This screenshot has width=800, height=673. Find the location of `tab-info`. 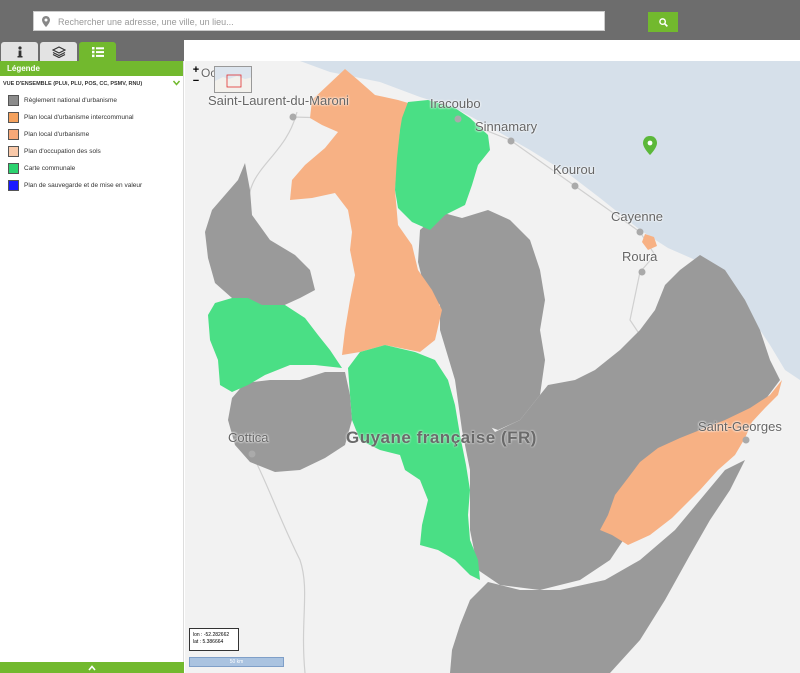

tab-info is located at coordinates (19, 51).